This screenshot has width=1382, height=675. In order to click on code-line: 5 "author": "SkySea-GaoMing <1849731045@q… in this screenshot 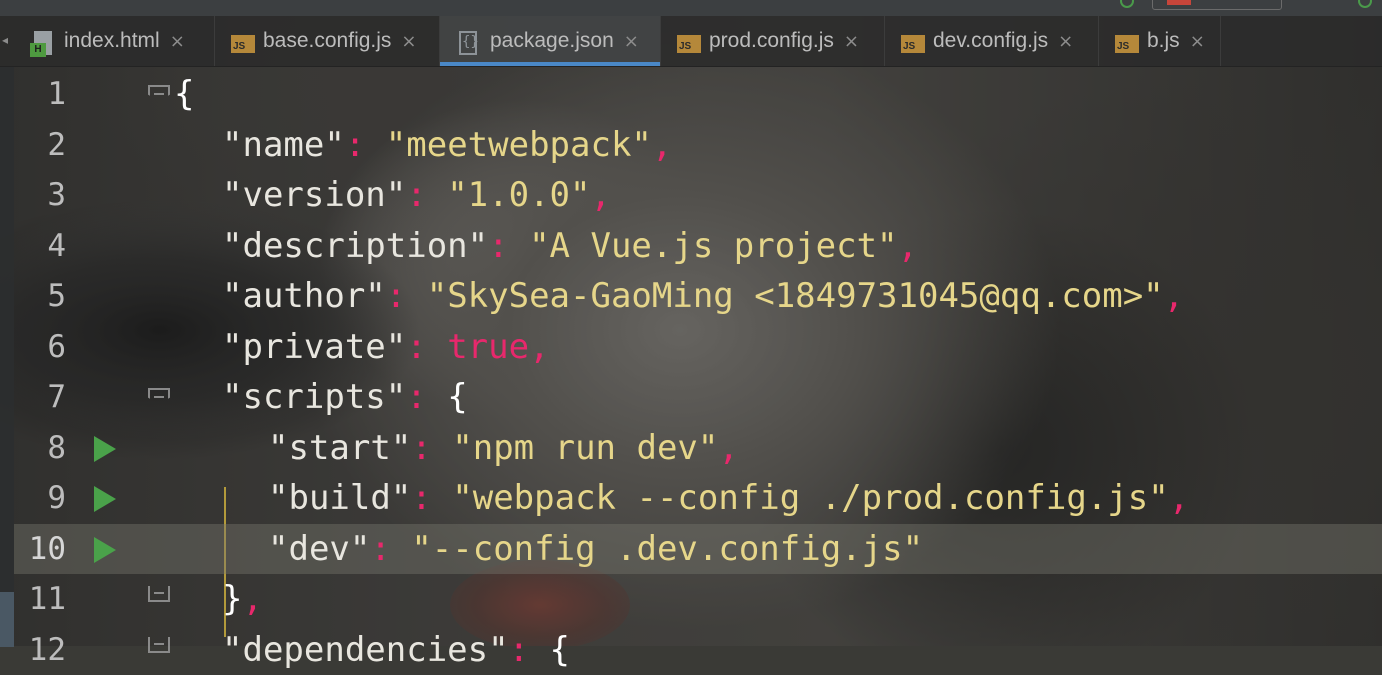, I will do `click(698, 296)`.